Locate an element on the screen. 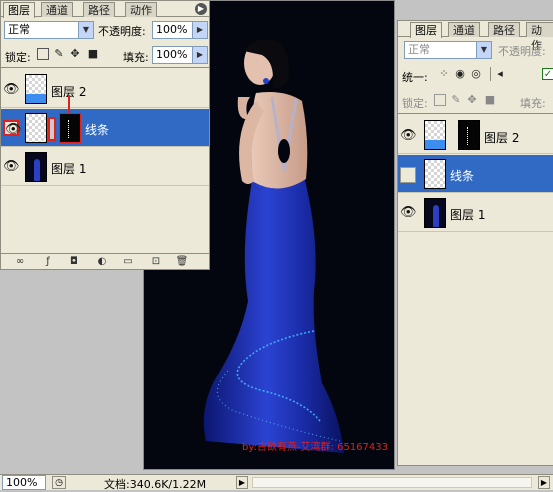  opacity-value: 100% is located at coordinates (172, 29).